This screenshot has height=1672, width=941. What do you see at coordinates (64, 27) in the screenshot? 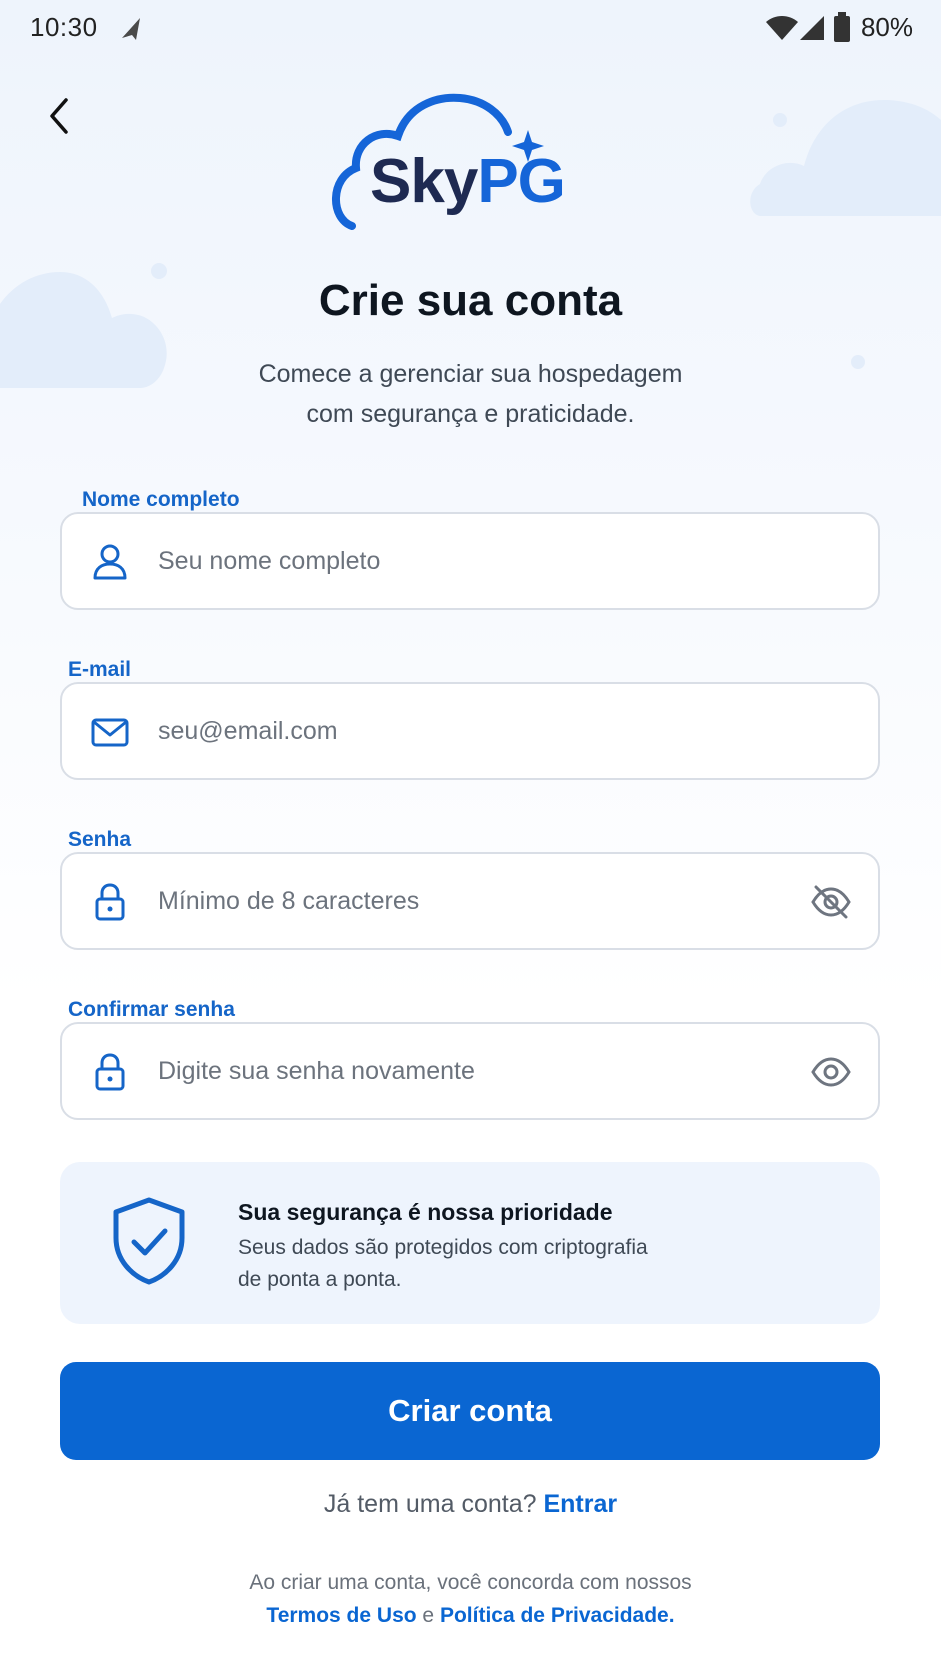
I see `status-time: 10:30` at bounding box center [64, 27].